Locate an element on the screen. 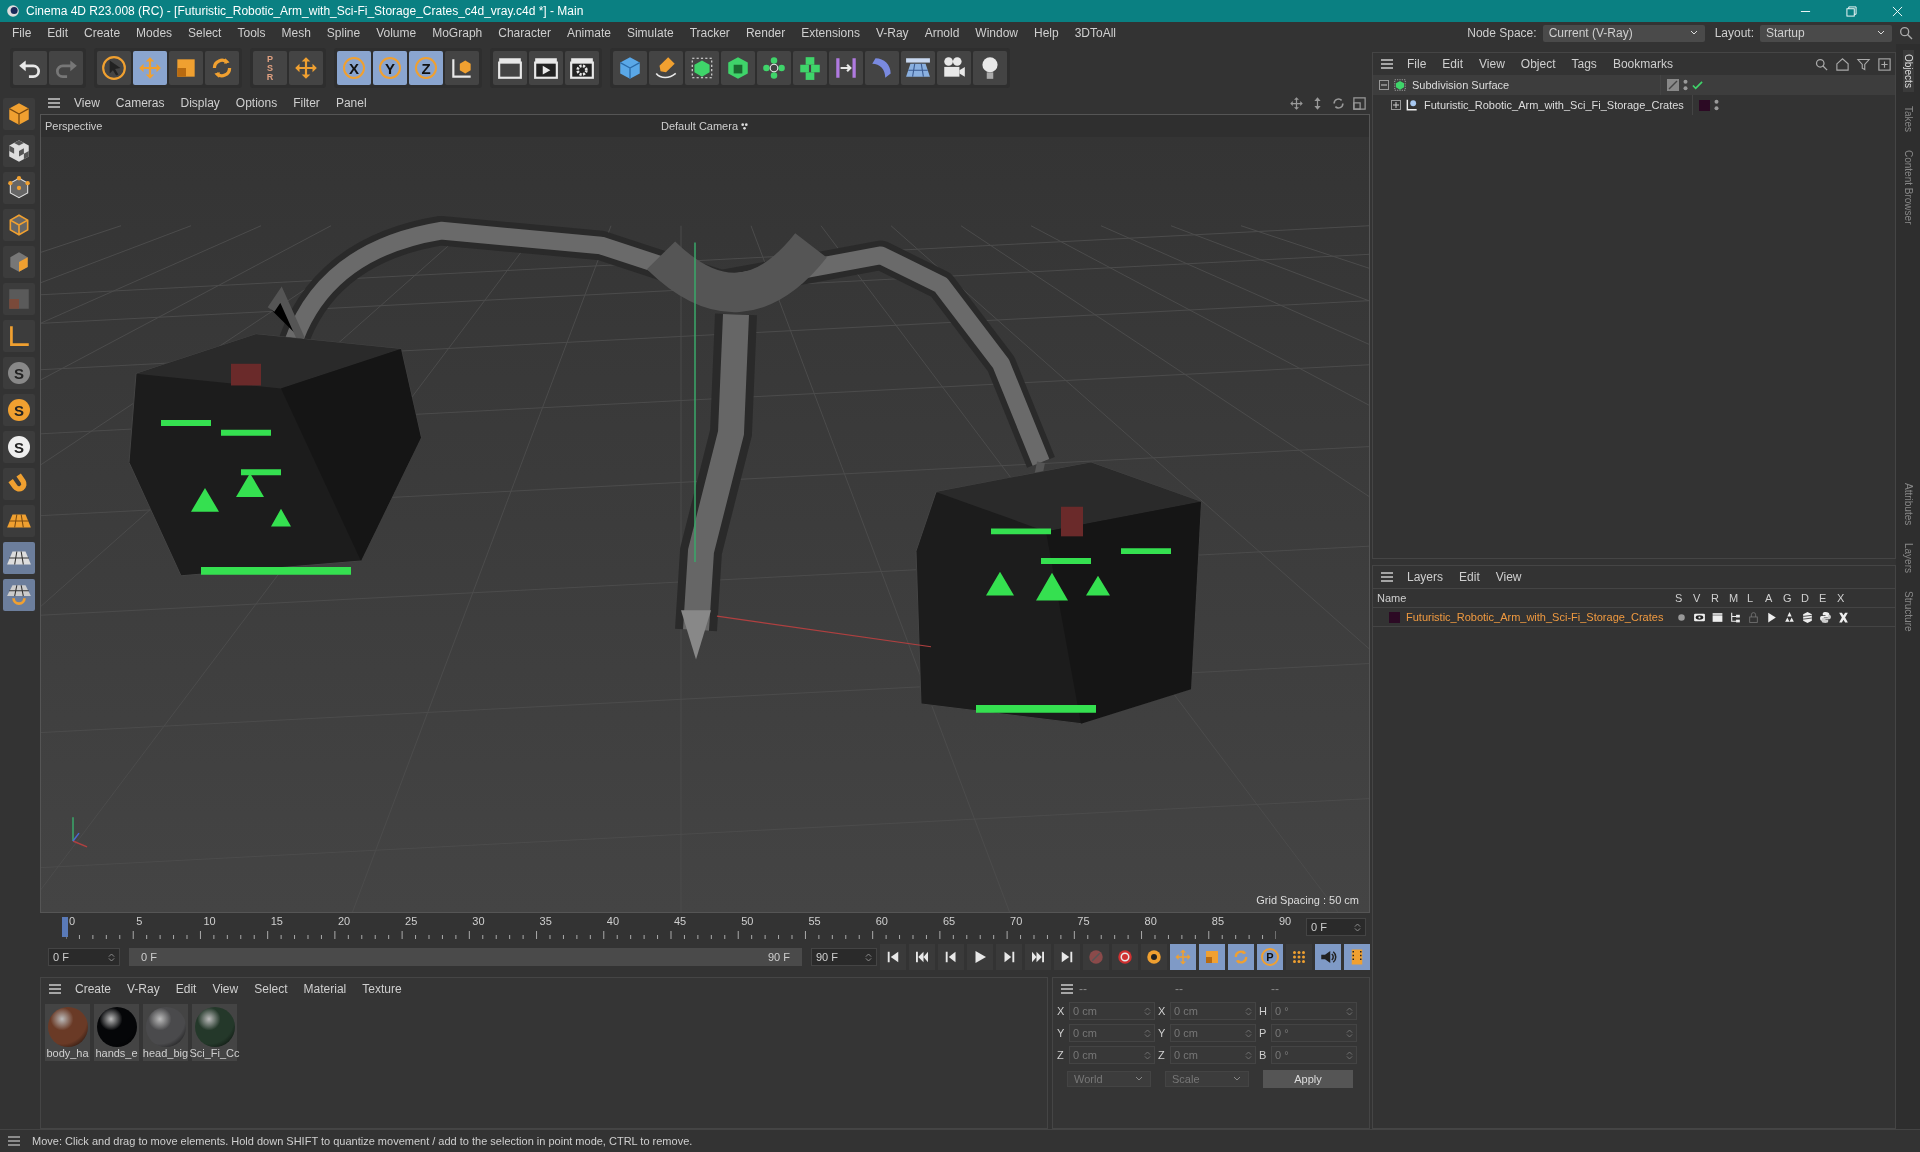 This screenshot has height=1152, width=1920. snap-on-tool-button: S is located at coordinates (19, 410).